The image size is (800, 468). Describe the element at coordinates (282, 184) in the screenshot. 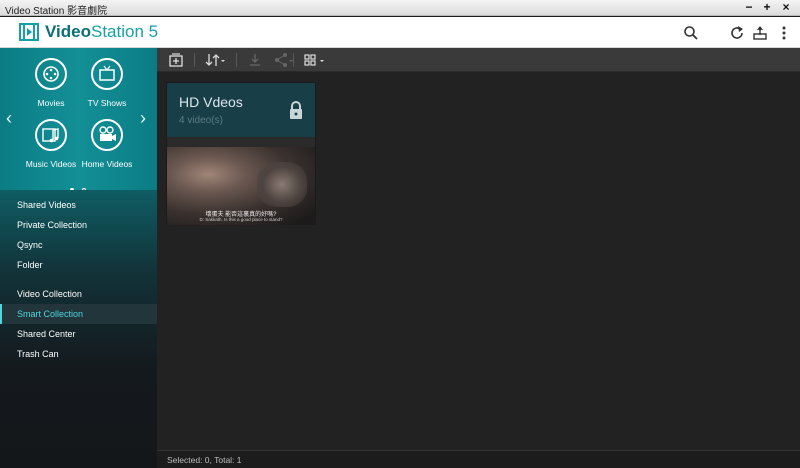

I see `thumbnail-figure` at that location.